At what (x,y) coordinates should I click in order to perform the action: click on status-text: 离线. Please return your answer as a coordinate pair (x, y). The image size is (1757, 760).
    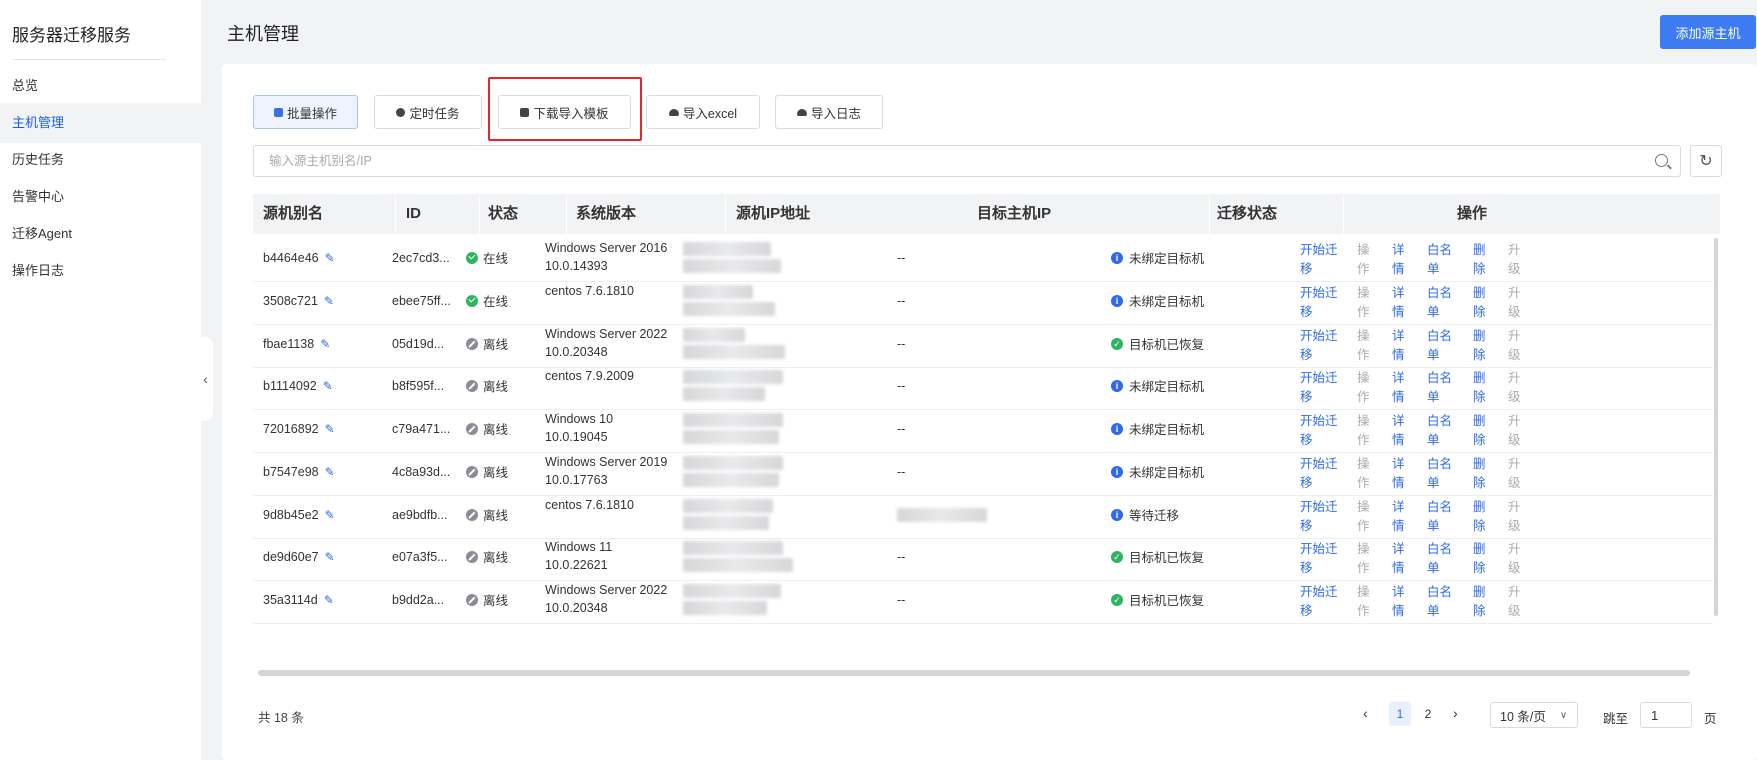
    Looking at the image, I should click on (496, 345).